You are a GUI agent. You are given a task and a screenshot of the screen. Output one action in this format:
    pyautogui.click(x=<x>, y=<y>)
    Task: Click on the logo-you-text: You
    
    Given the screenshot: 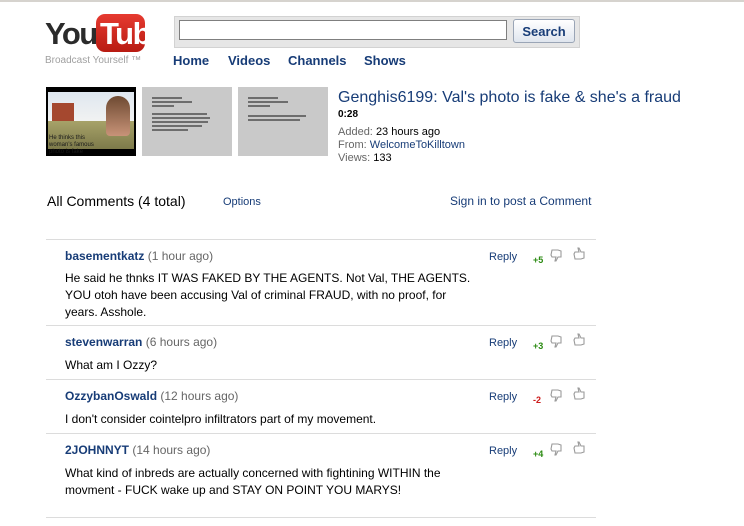 What is the action you would take?
    pyautogui.click(x=71, y=33)
    